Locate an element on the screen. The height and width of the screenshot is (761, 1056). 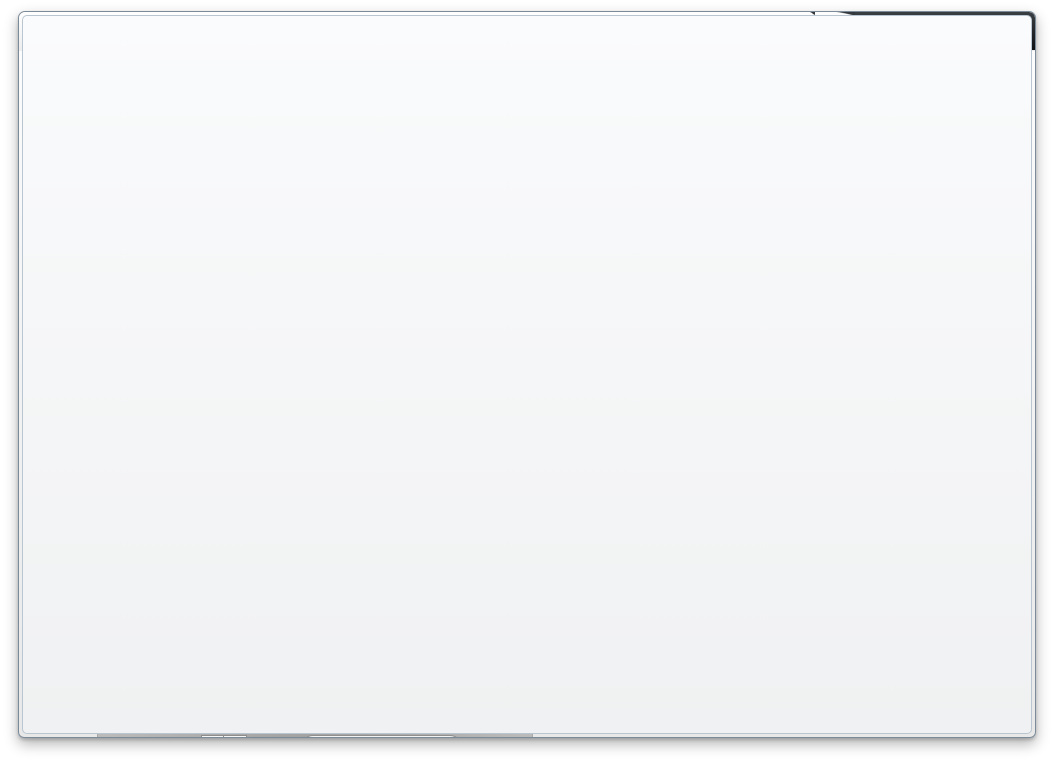
tab-custom: Custom is located at coordinates (747, 109).